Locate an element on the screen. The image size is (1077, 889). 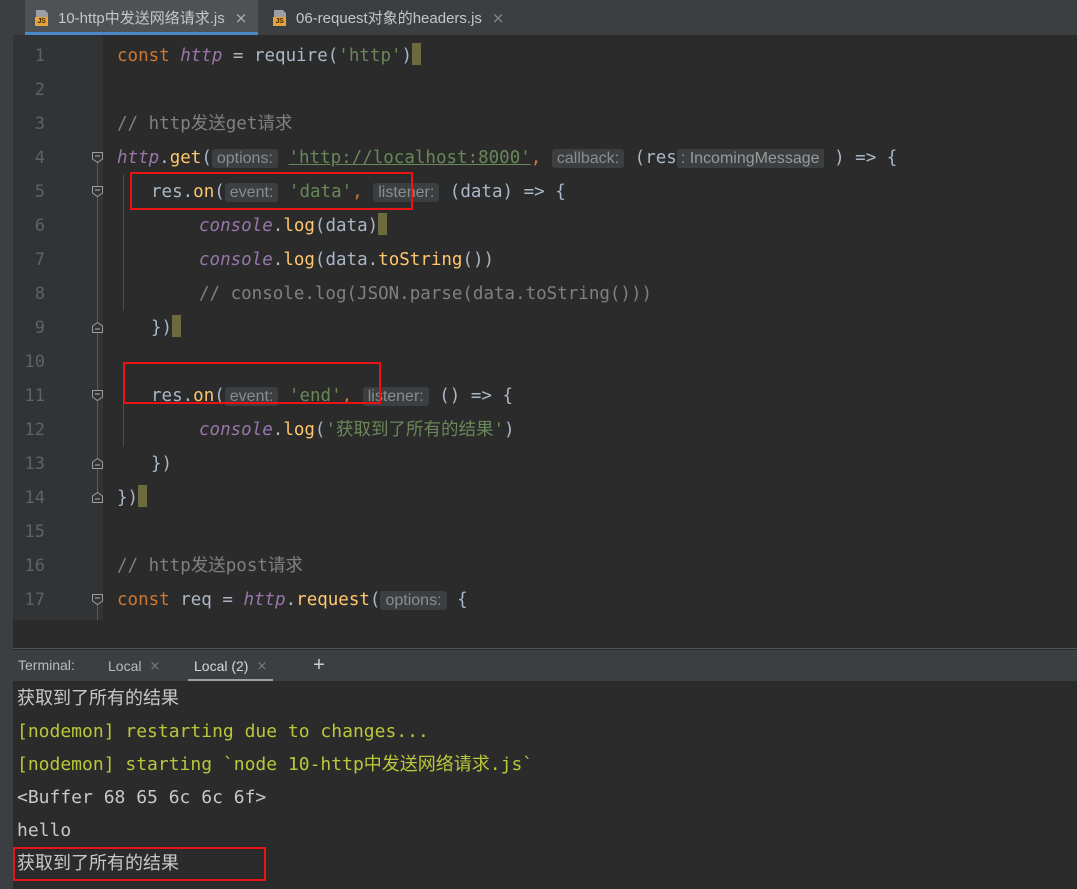
code-token: toString is located at coordinates (420, 260).